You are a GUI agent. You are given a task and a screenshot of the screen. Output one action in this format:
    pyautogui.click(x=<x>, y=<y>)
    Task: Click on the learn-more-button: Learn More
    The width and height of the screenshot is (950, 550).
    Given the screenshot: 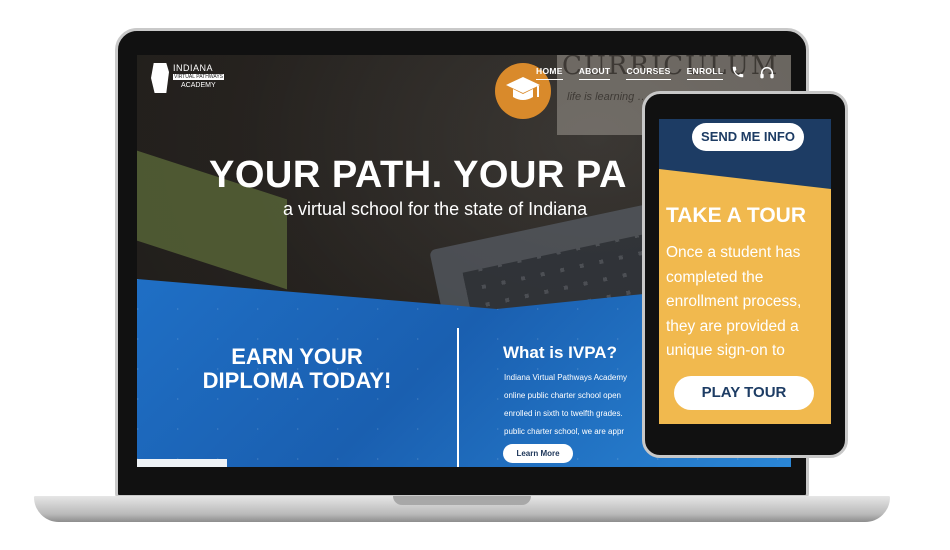 What is the action you would take?
    pyautogui.click(x=538, y=453)
    